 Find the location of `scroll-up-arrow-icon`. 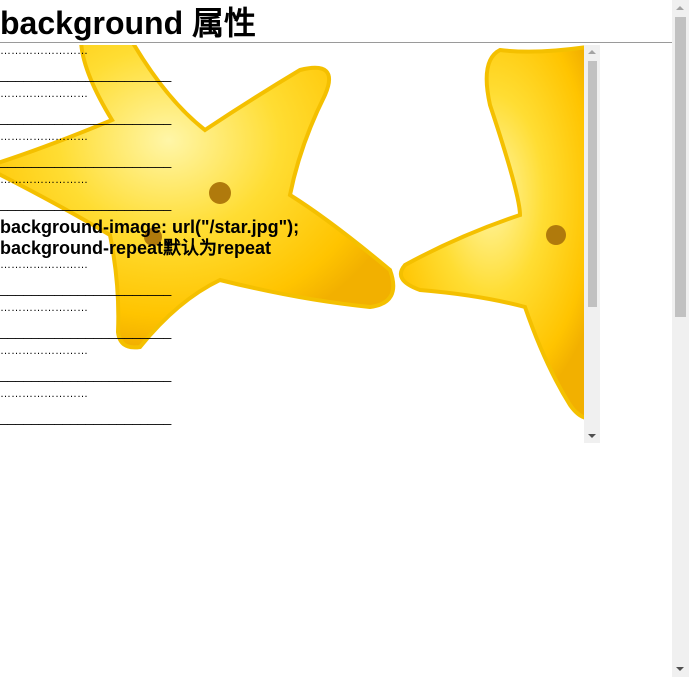

scroll-up-arrow-icon is located at coordinates (592, 52).